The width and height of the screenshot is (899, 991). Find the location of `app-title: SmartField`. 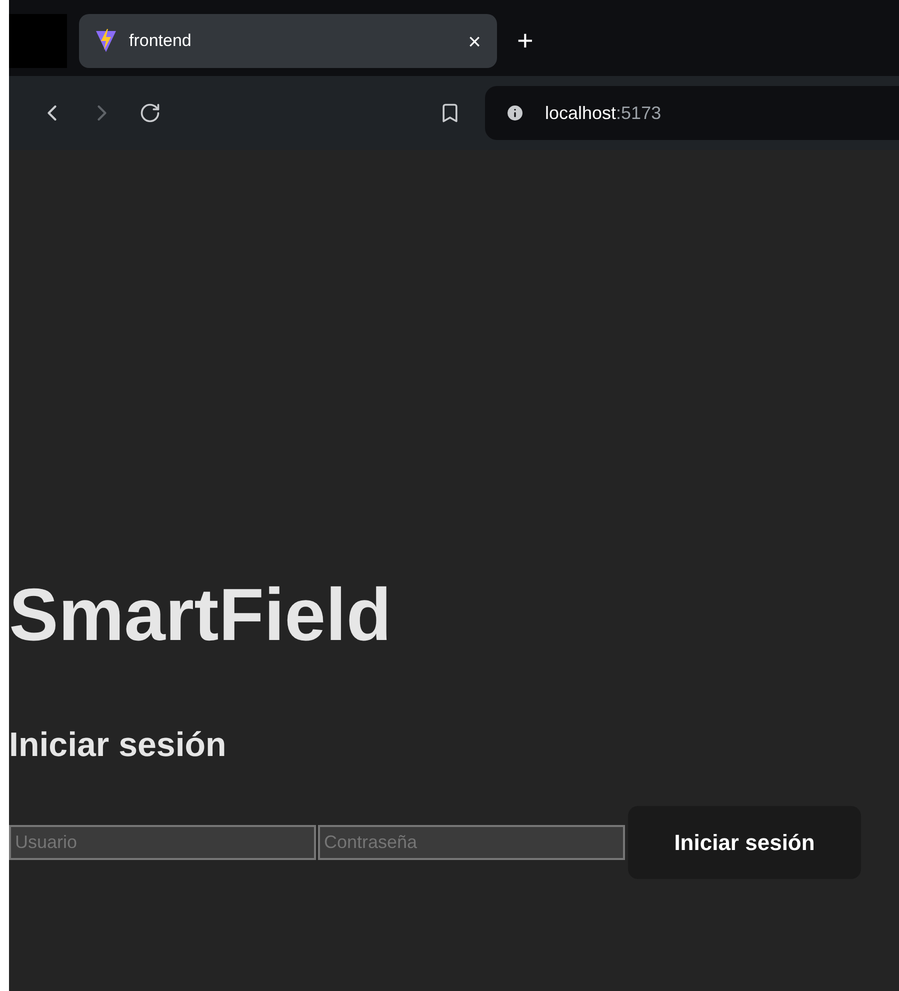

app-title: SmartField is located at coordinates (200, 615).